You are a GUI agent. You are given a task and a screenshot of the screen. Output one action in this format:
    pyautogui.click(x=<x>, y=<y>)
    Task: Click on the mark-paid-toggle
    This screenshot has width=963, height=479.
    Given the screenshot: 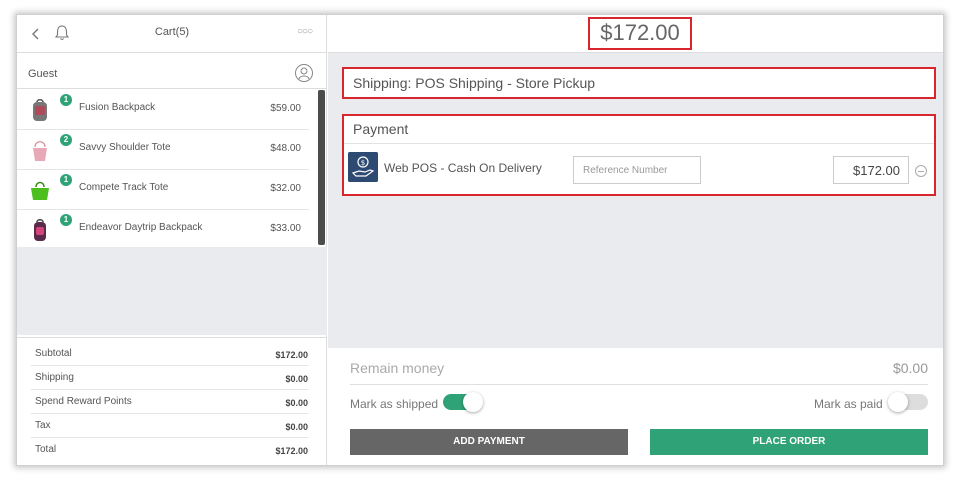 What is the action you would take?
    pyautogui.click(x=908, y=402)
    